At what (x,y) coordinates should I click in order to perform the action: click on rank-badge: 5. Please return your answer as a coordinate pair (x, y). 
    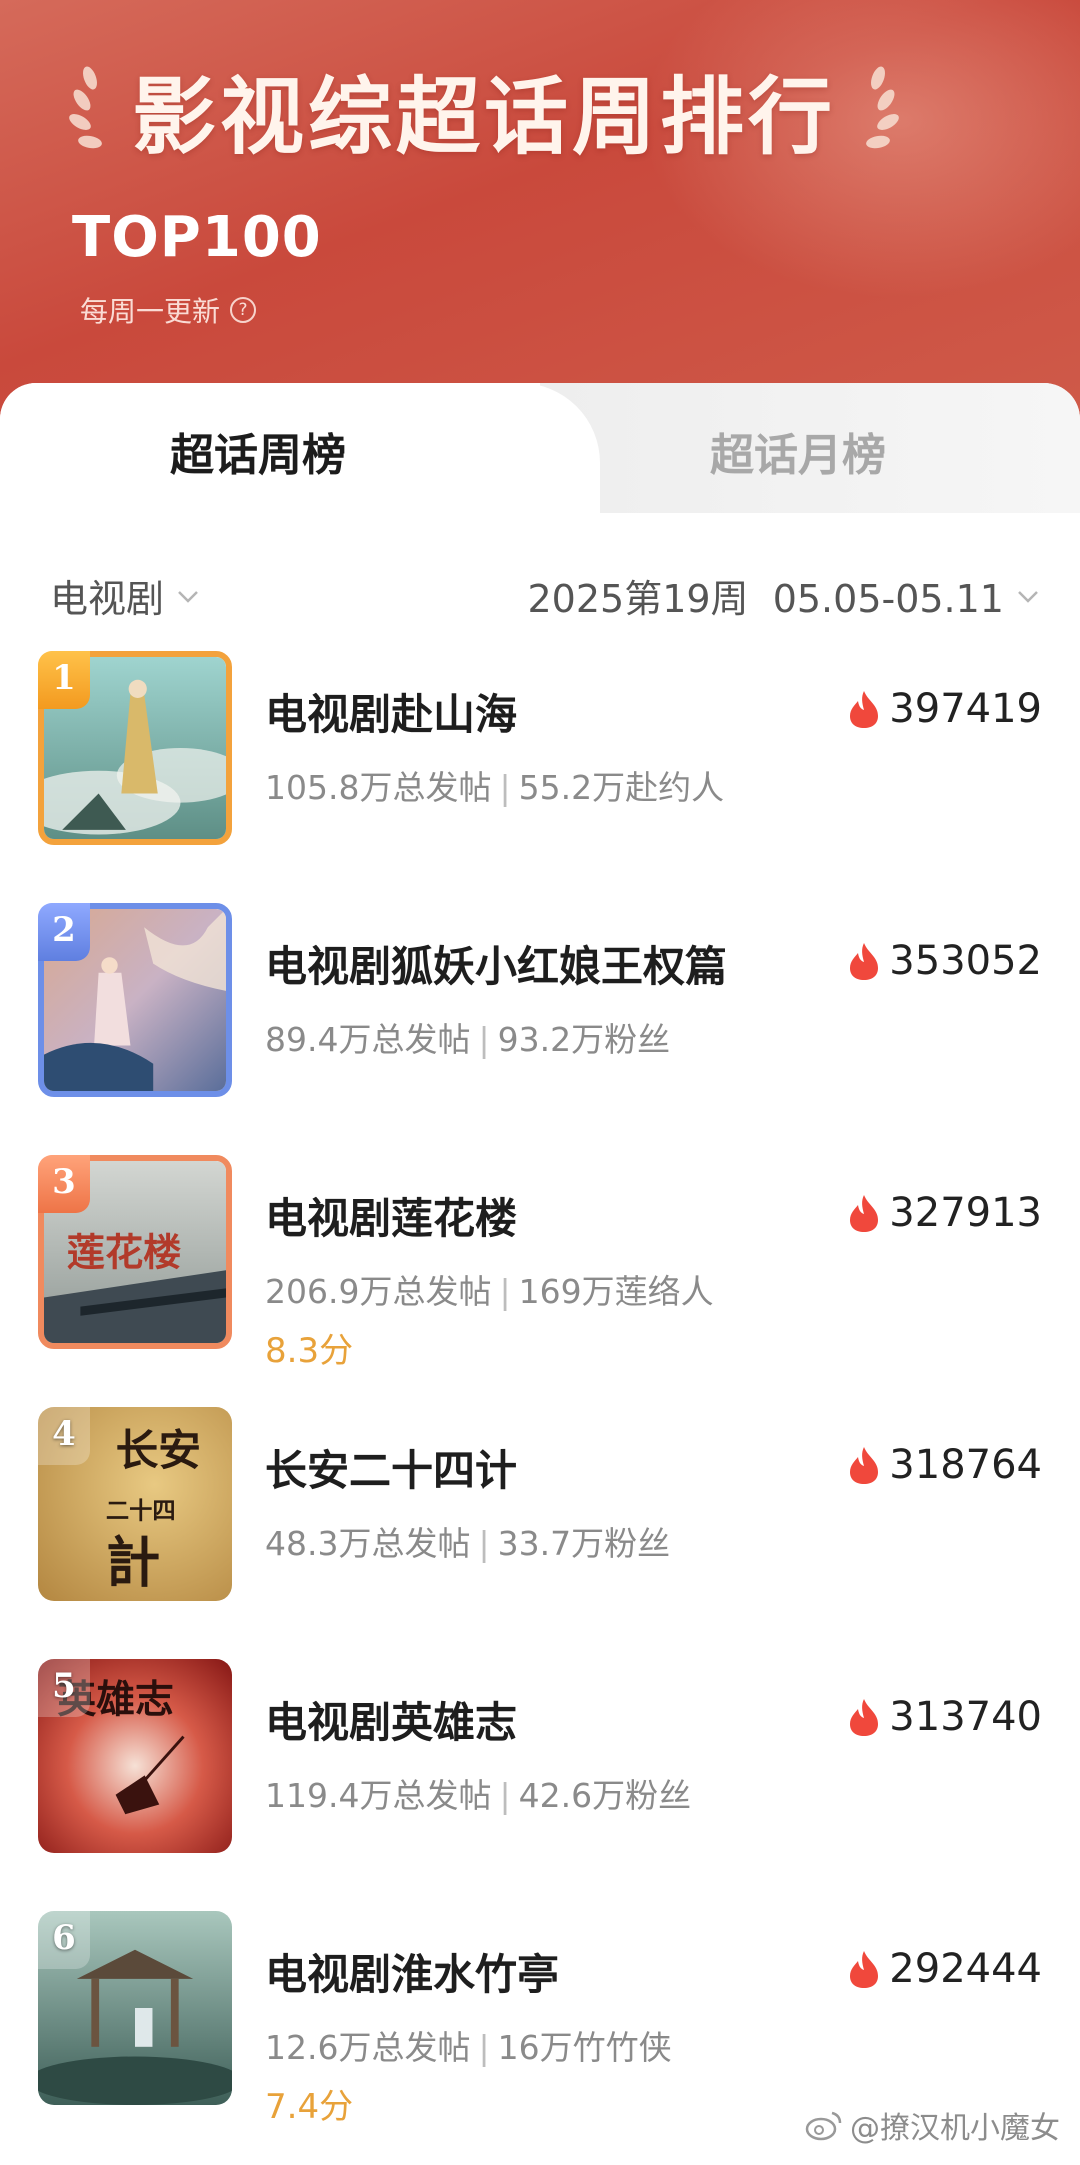
    Looking at the image, I should click on (64, 1688).